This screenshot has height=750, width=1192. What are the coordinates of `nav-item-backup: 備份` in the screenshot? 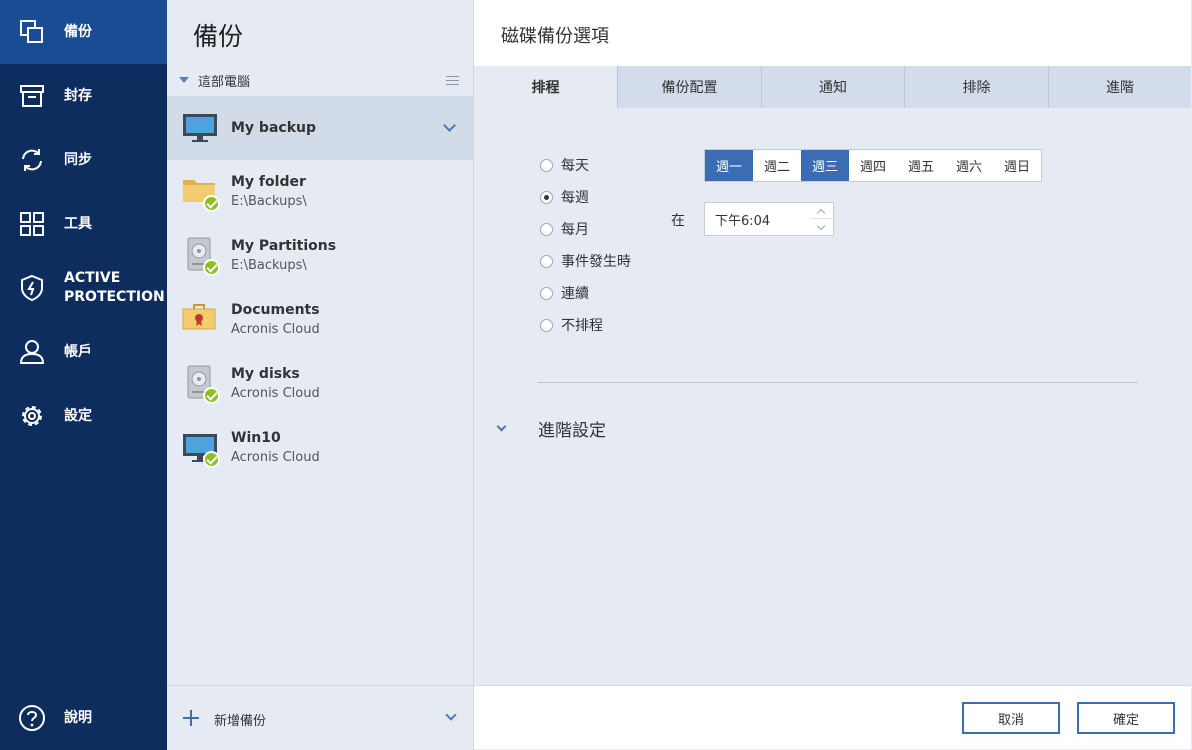 It's located at (83, 32).